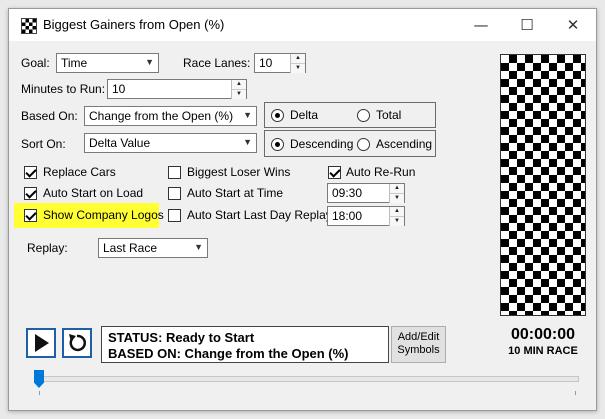 This screenshot has height=419, width=605. I want to click on status-text: STATUS: Ready to Start, so click(181, 337).